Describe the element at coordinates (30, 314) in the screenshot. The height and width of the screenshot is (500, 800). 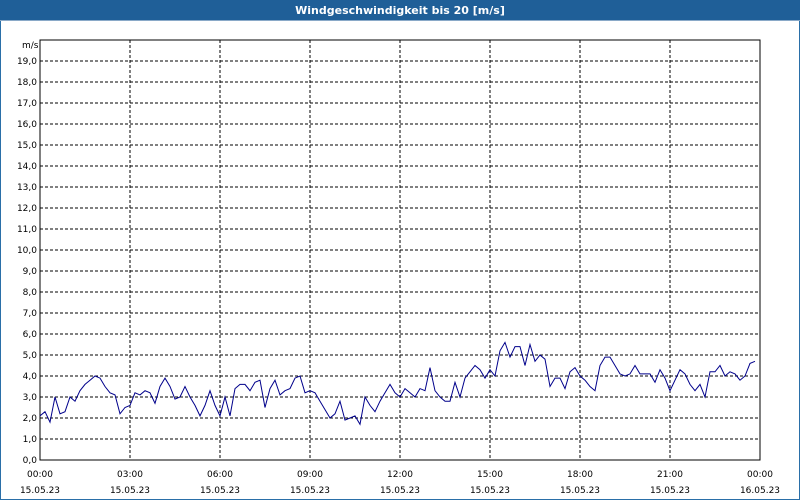
I see `y-tick-label: 7,0` at that location.